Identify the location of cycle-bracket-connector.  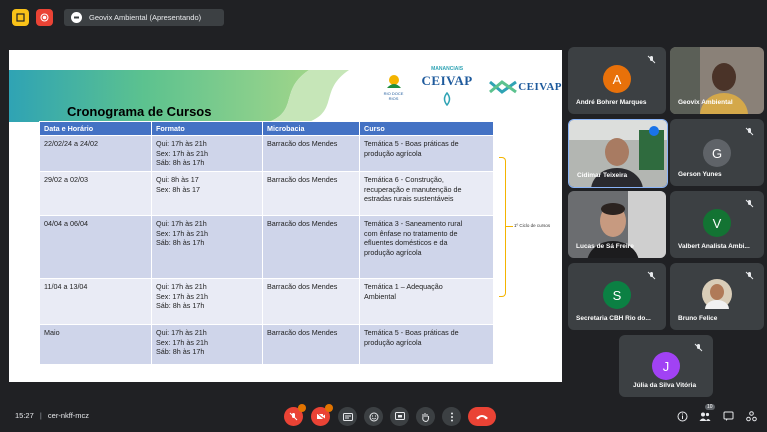
(509, 226).